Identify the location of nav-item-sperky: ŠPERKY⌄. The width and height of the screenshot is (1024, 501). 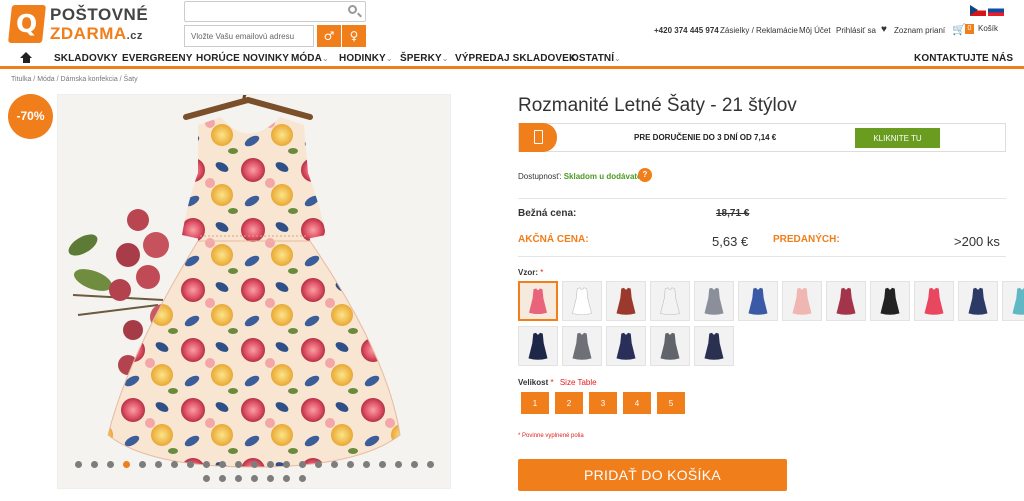
(424, 58).